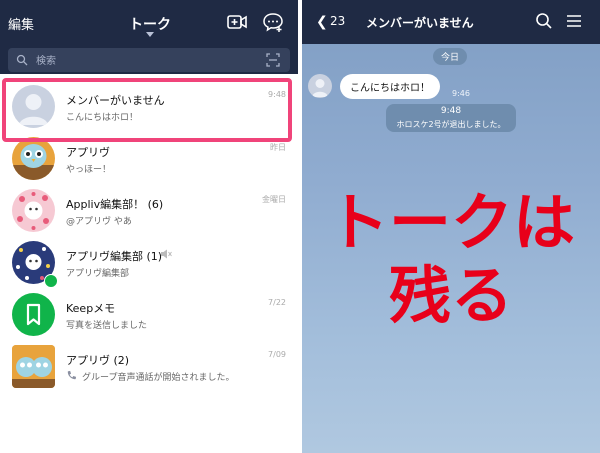 The image size is (600, 453). What do you see at coordinates (273, 22) in the screenshot?
I see `new-chat-icon` at bounding box center [273, 22].